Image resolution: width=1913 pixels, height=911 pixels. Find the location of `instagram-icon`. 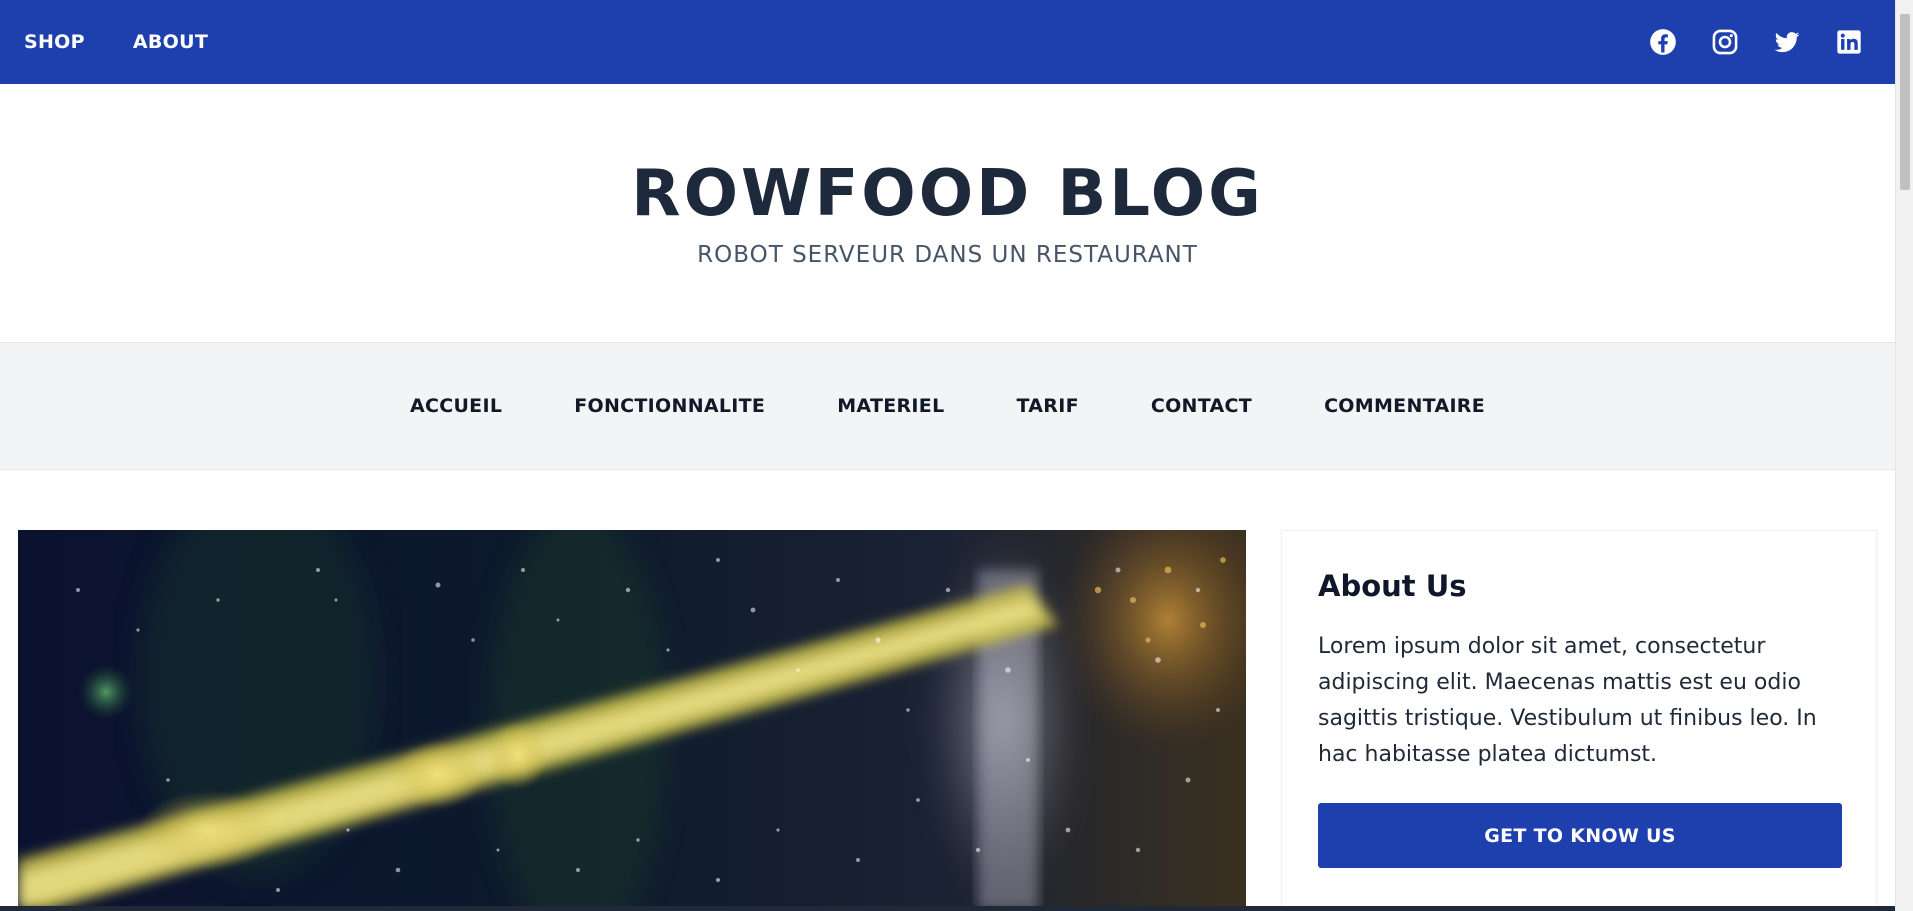

instagram-icon is located at coordinates (1725, 42).